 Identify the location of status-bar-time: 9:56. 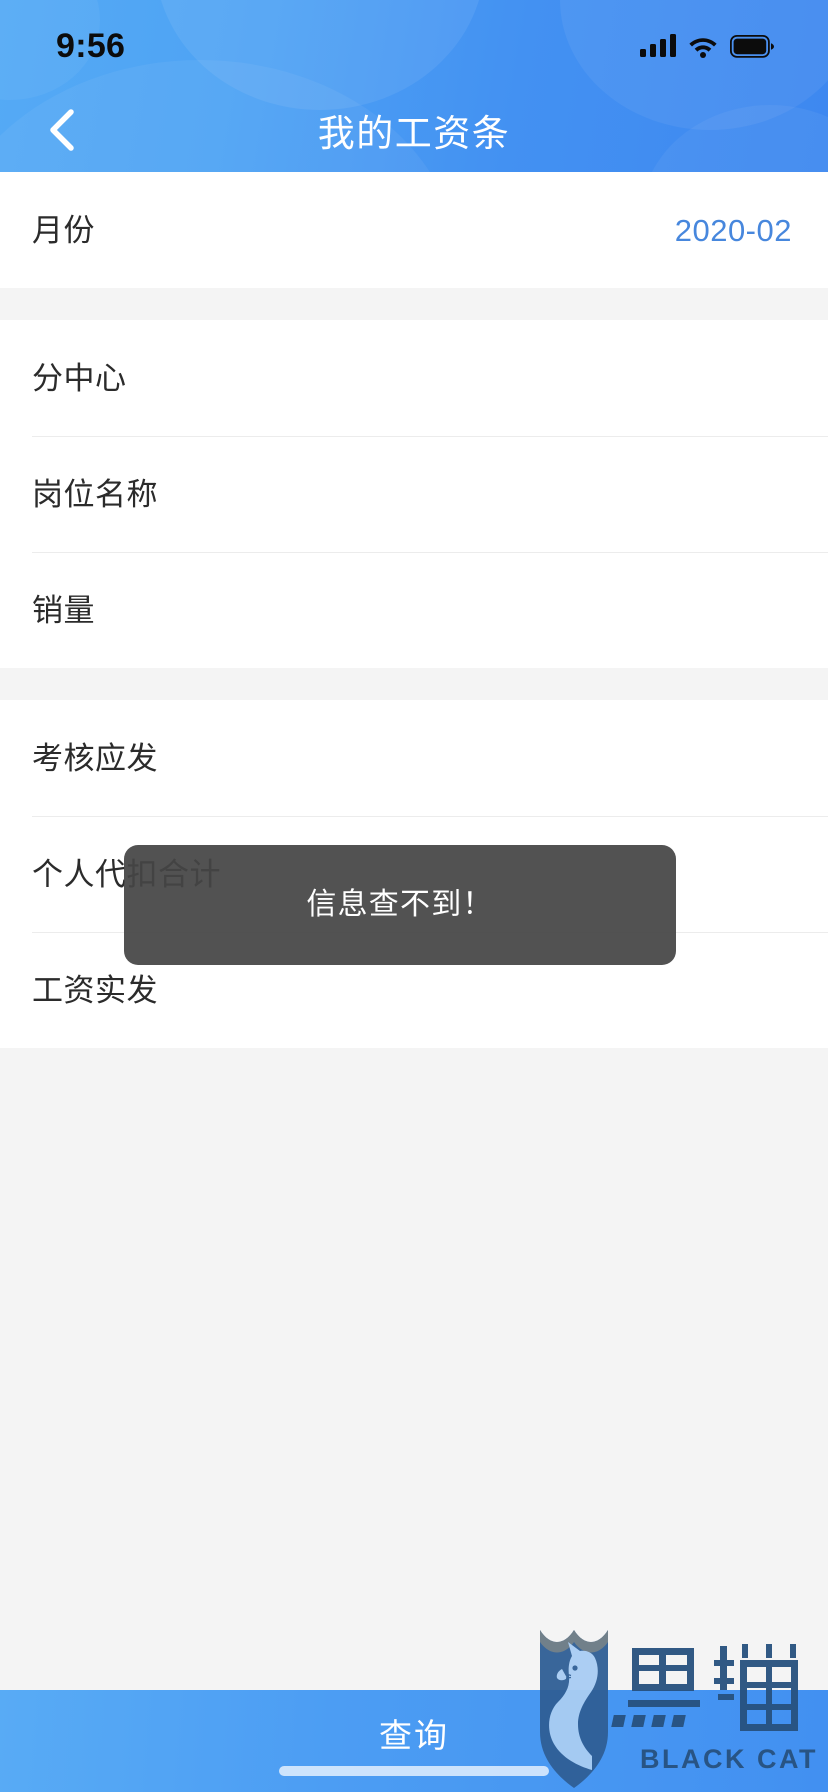
(91, 46).